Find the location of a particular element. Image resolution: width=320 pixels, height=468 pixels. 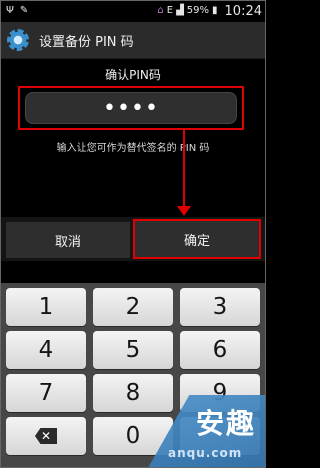

title-bar: 设置备份 PIN 码 is located at coordinates (133, 40).